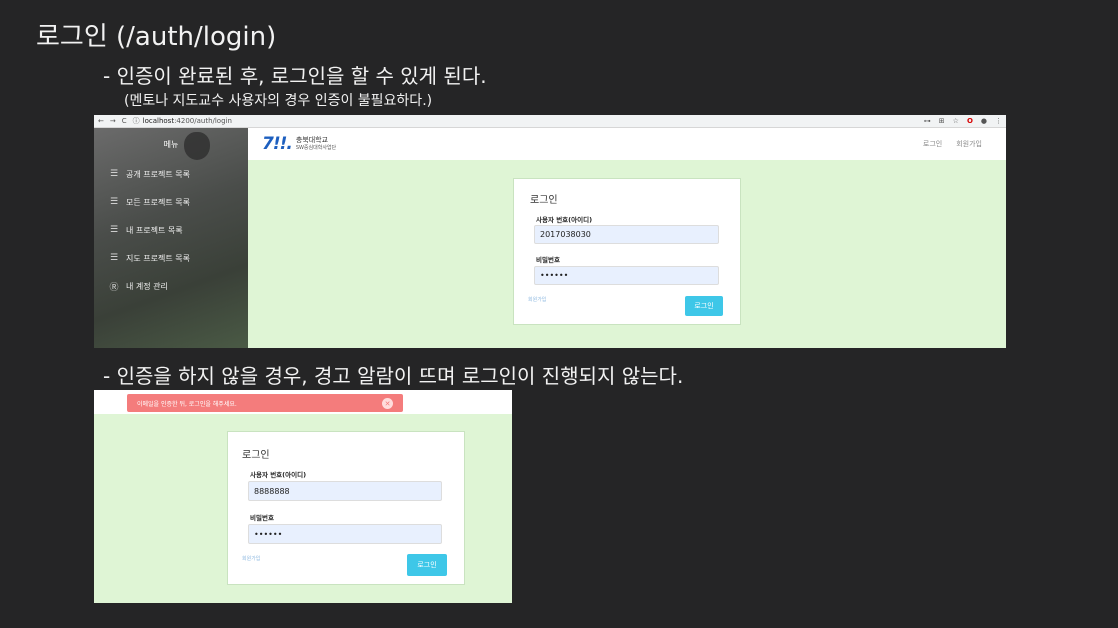 Image resolution: width=1118 pixels, height=628 pixels. What do you see at coordinates (626, 234) in the screenshot?
I see `id-input: 2017038030` at bounding box center [626, 234].